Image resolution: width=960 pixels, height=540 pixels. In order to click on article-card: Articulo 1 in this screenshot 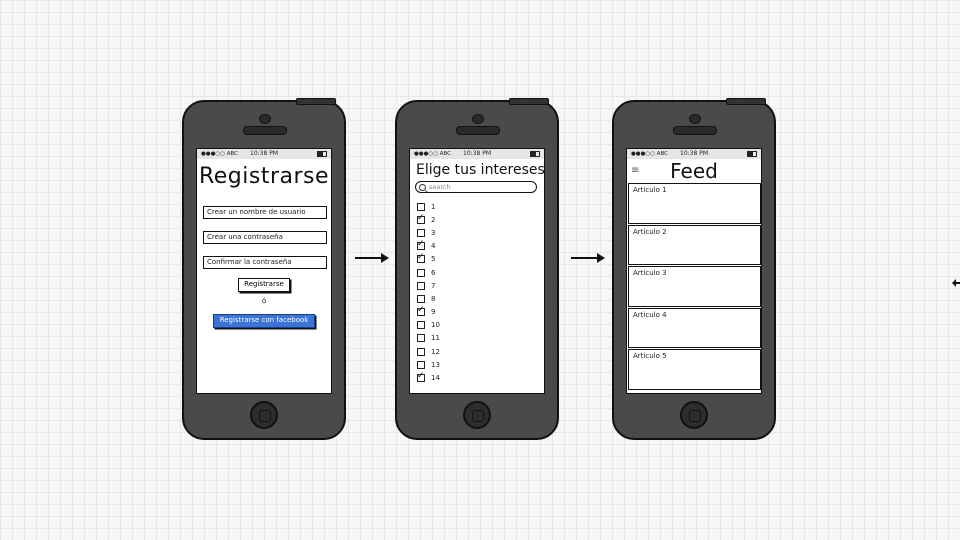, I will do `click(694, 203)`.